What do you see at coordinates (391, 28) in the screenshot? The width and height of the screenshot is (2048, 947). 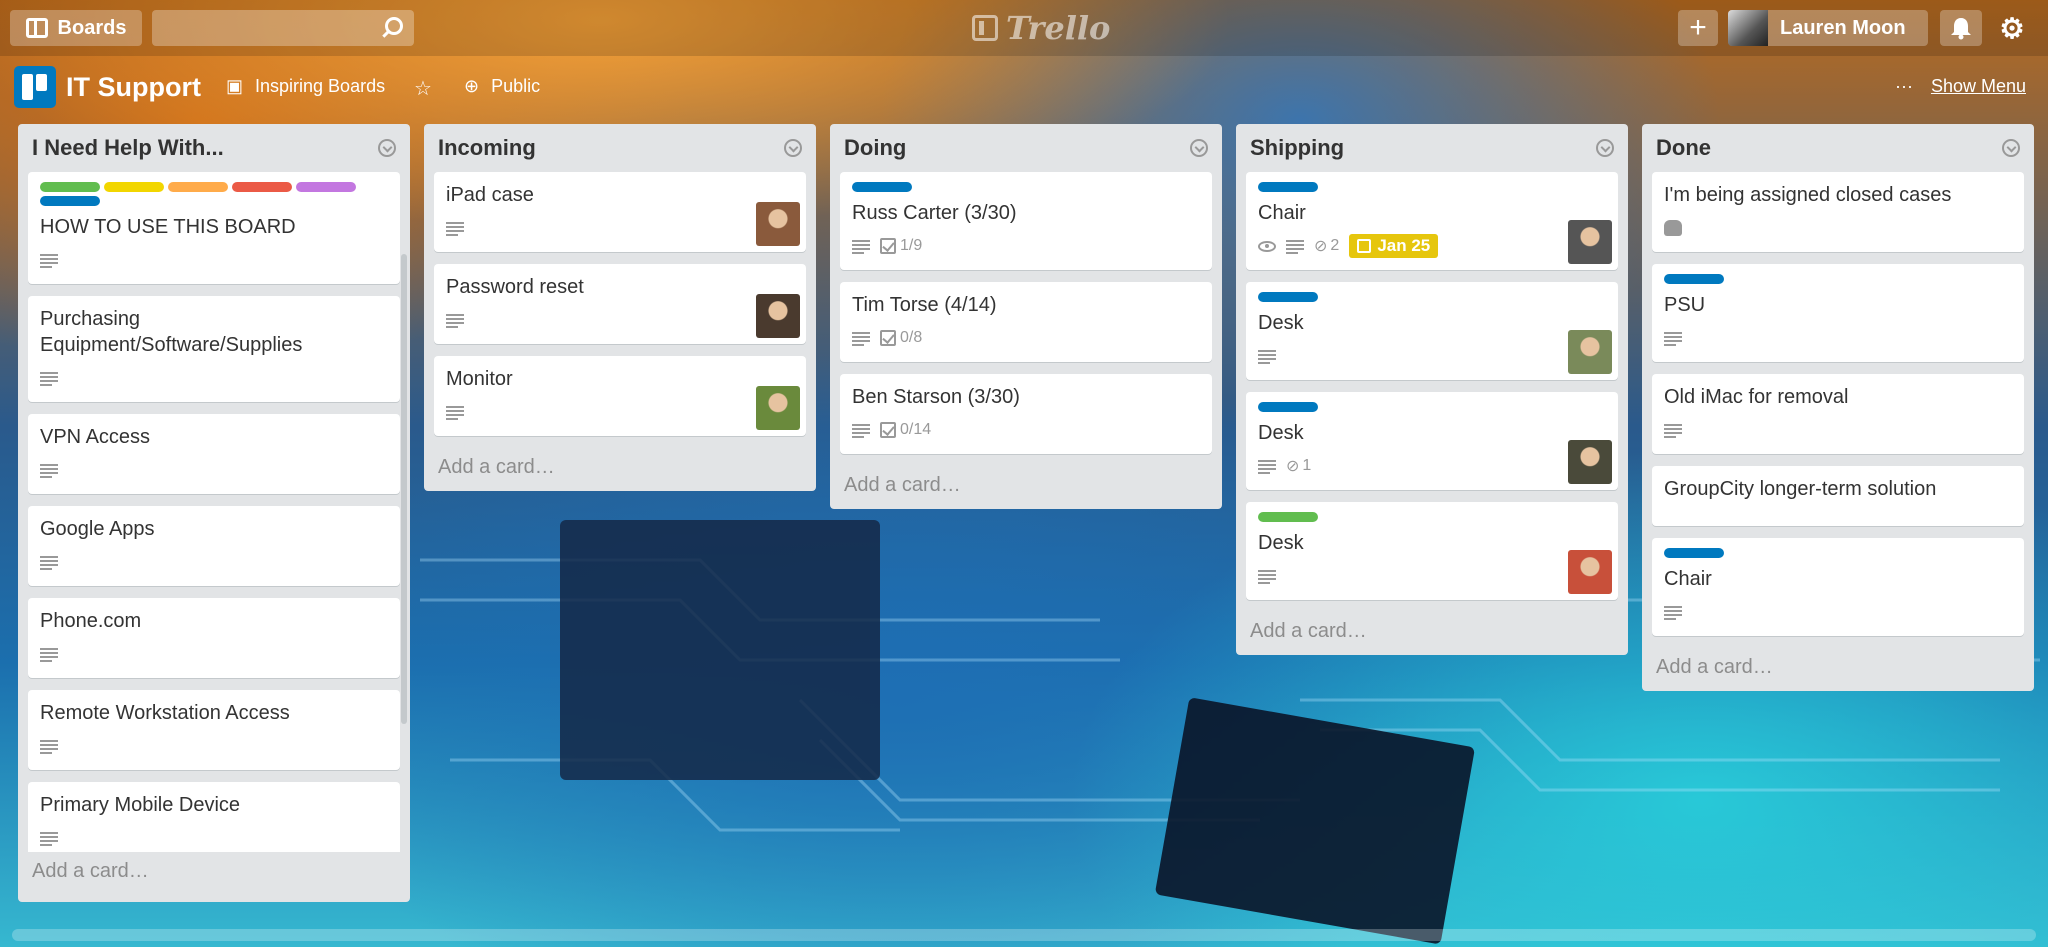 I see `search-icon` at bounding box center [391, 28].